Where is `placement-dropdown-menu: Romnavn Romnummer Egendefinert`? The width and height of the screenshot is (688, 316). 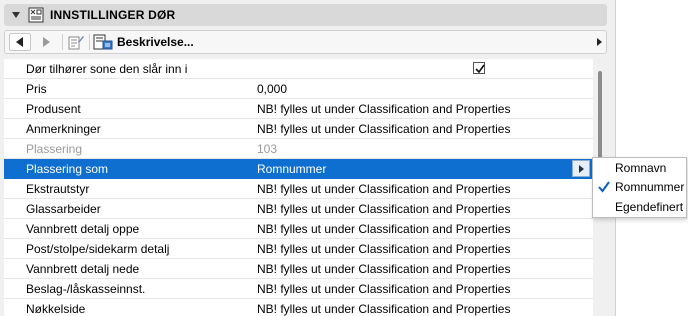
placement-dropdown-menu: Romnavn Romnummer Egendefinert is located at coordinates (639, 187).